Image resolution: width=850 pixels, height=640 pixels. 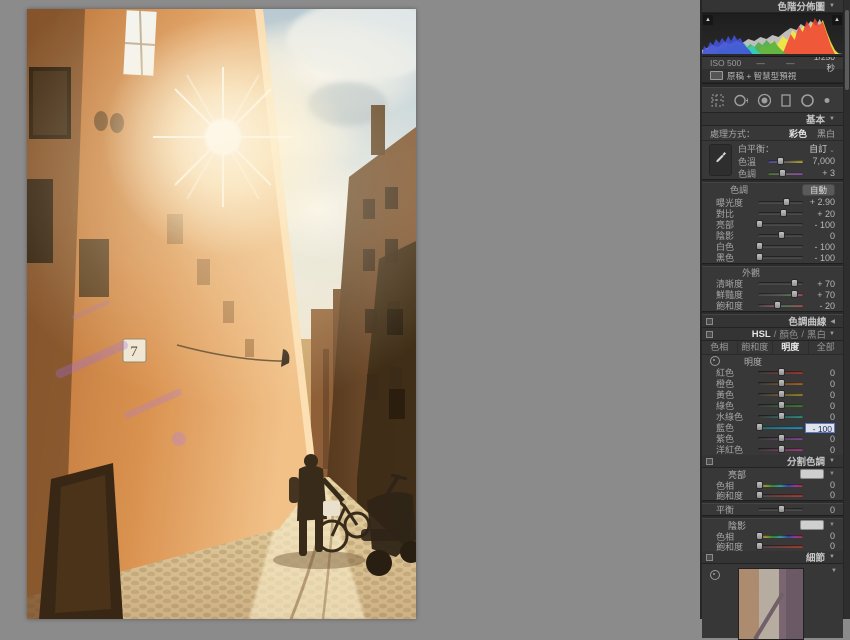 What do you see at coordinates (755, 347) in the screenshot?
I see `tab-saturation: 飽和度` at bounding box center [755, 347].